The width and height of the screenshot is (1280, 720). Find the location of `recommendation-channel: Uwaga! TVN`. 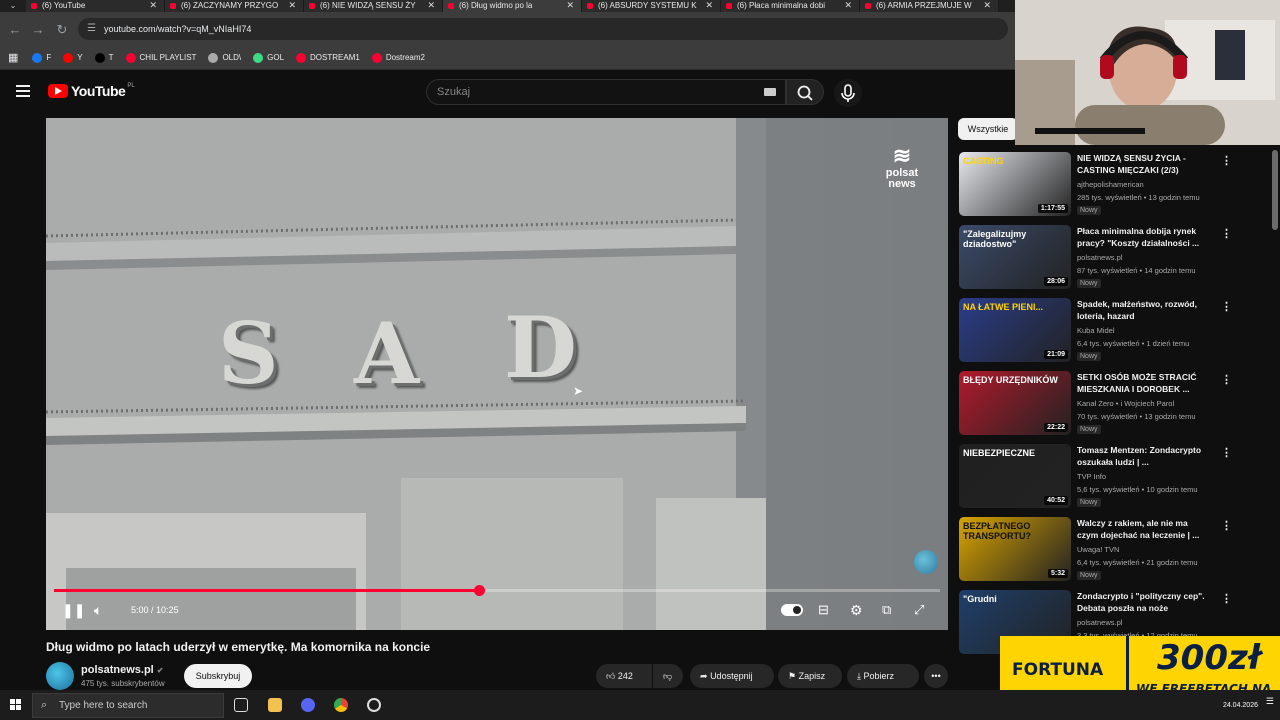

recommendation-channel: Uwaga! TVN is located at coordinates (1098, 549).